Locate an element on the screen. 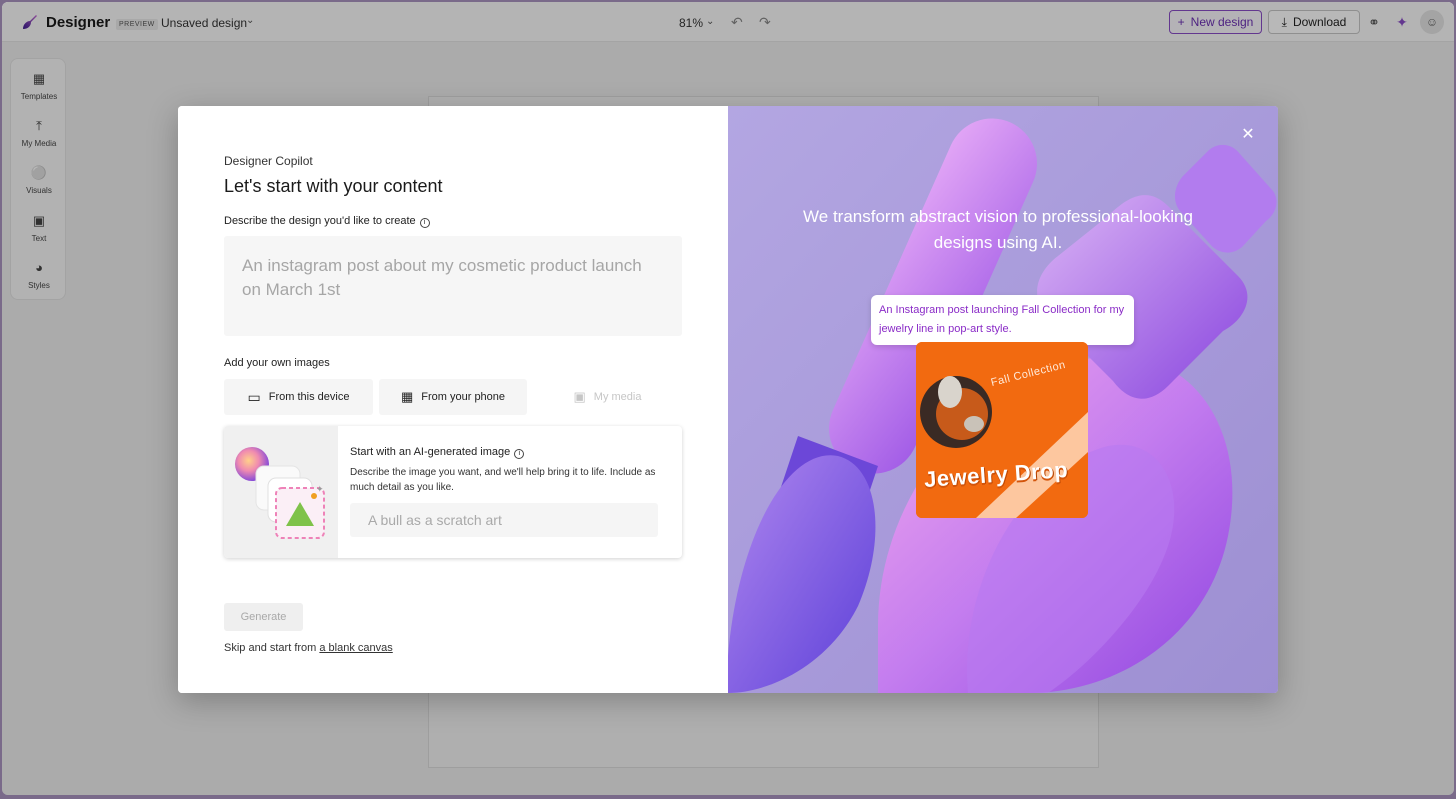 The height and width of the screenshot is (799, 1456). from-device-button: ▭ From this device is located at coordinates (298, 397).